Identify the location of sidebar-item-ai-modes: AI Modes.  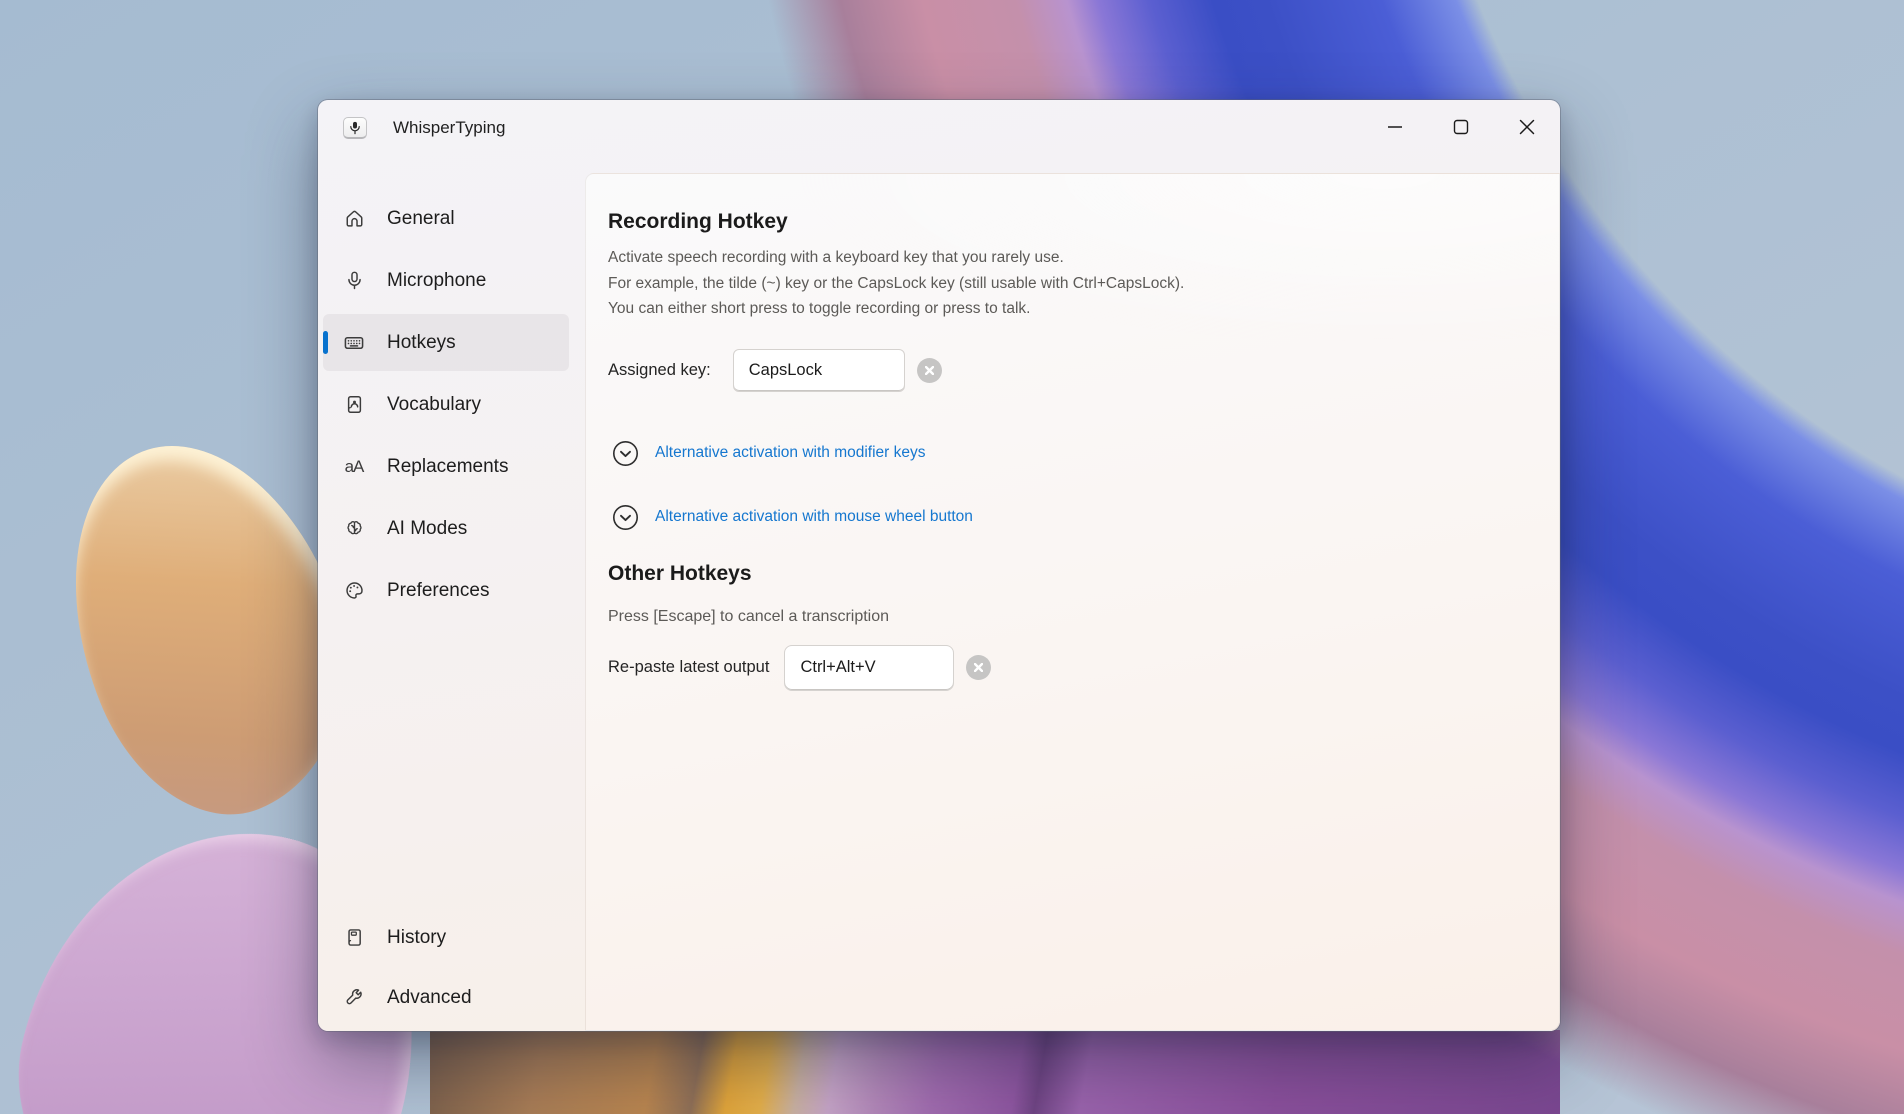
(446, 528).